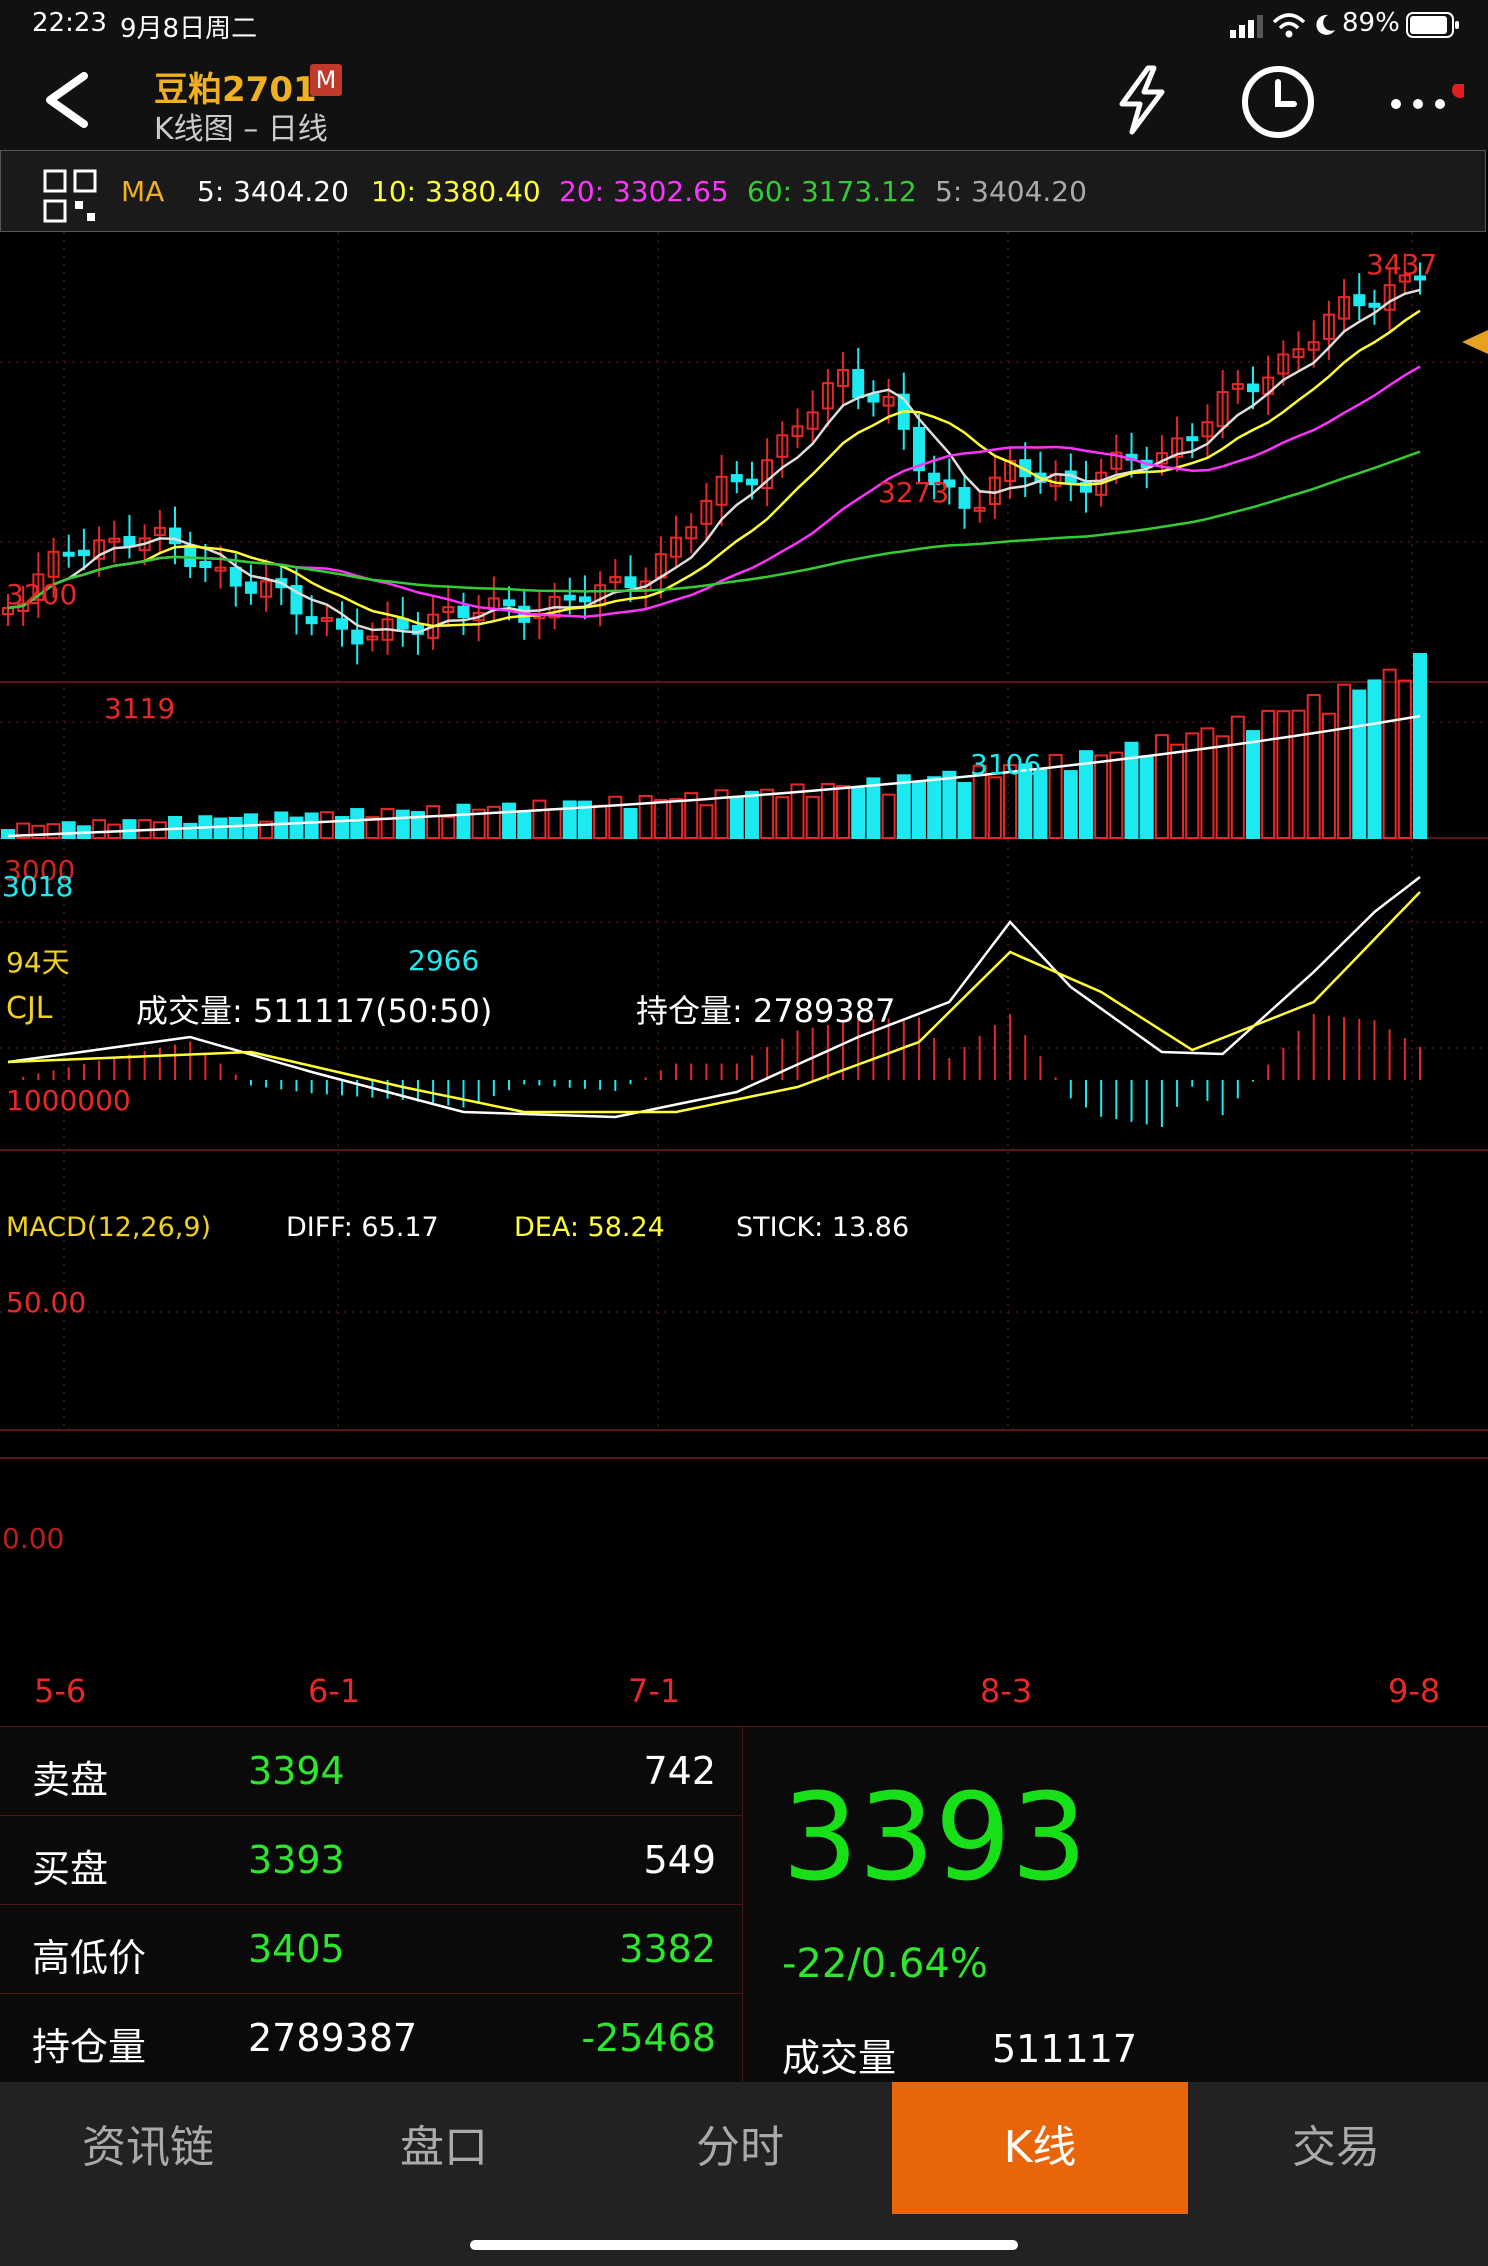 This screenshot has width=1488, height=2266. I want to click on buy-row: 买盘 3393 549, so click(371, 1860).